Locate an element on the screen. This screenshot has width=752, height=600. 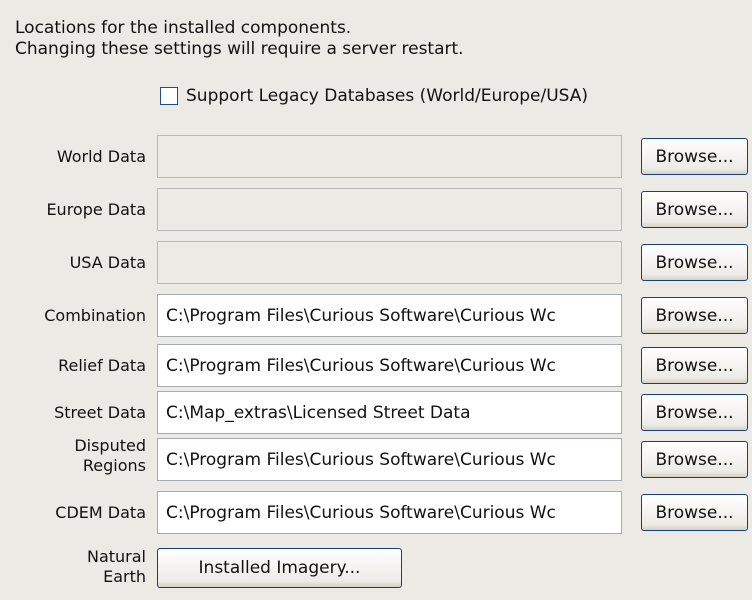
usa-data-field is located at coordinates (389, 262).